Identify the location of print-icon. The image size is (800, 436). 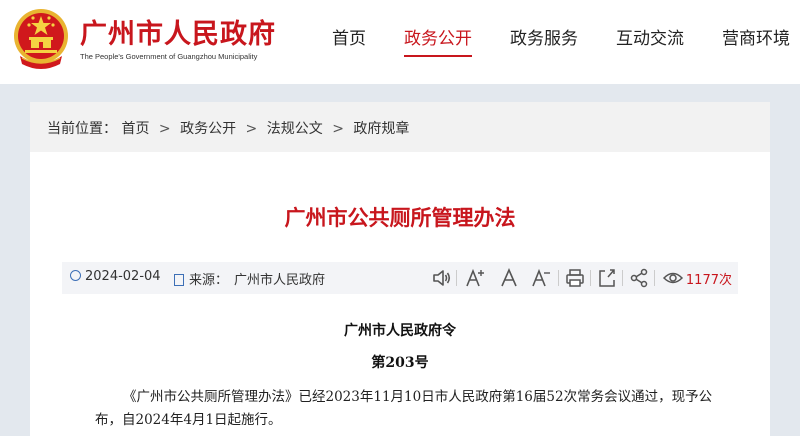
(575, 278).